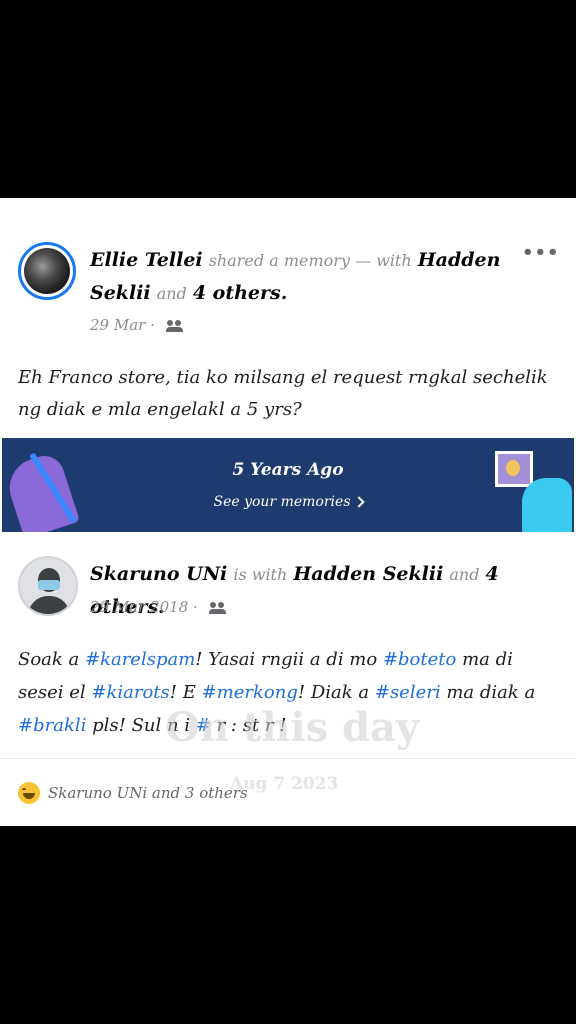 The width and height of the screenshot is (576, 1024). What do you see at coordinates (541, 252) in the screenshot?
I see `more-options-icon: •••` at bounding box center [541, 252].